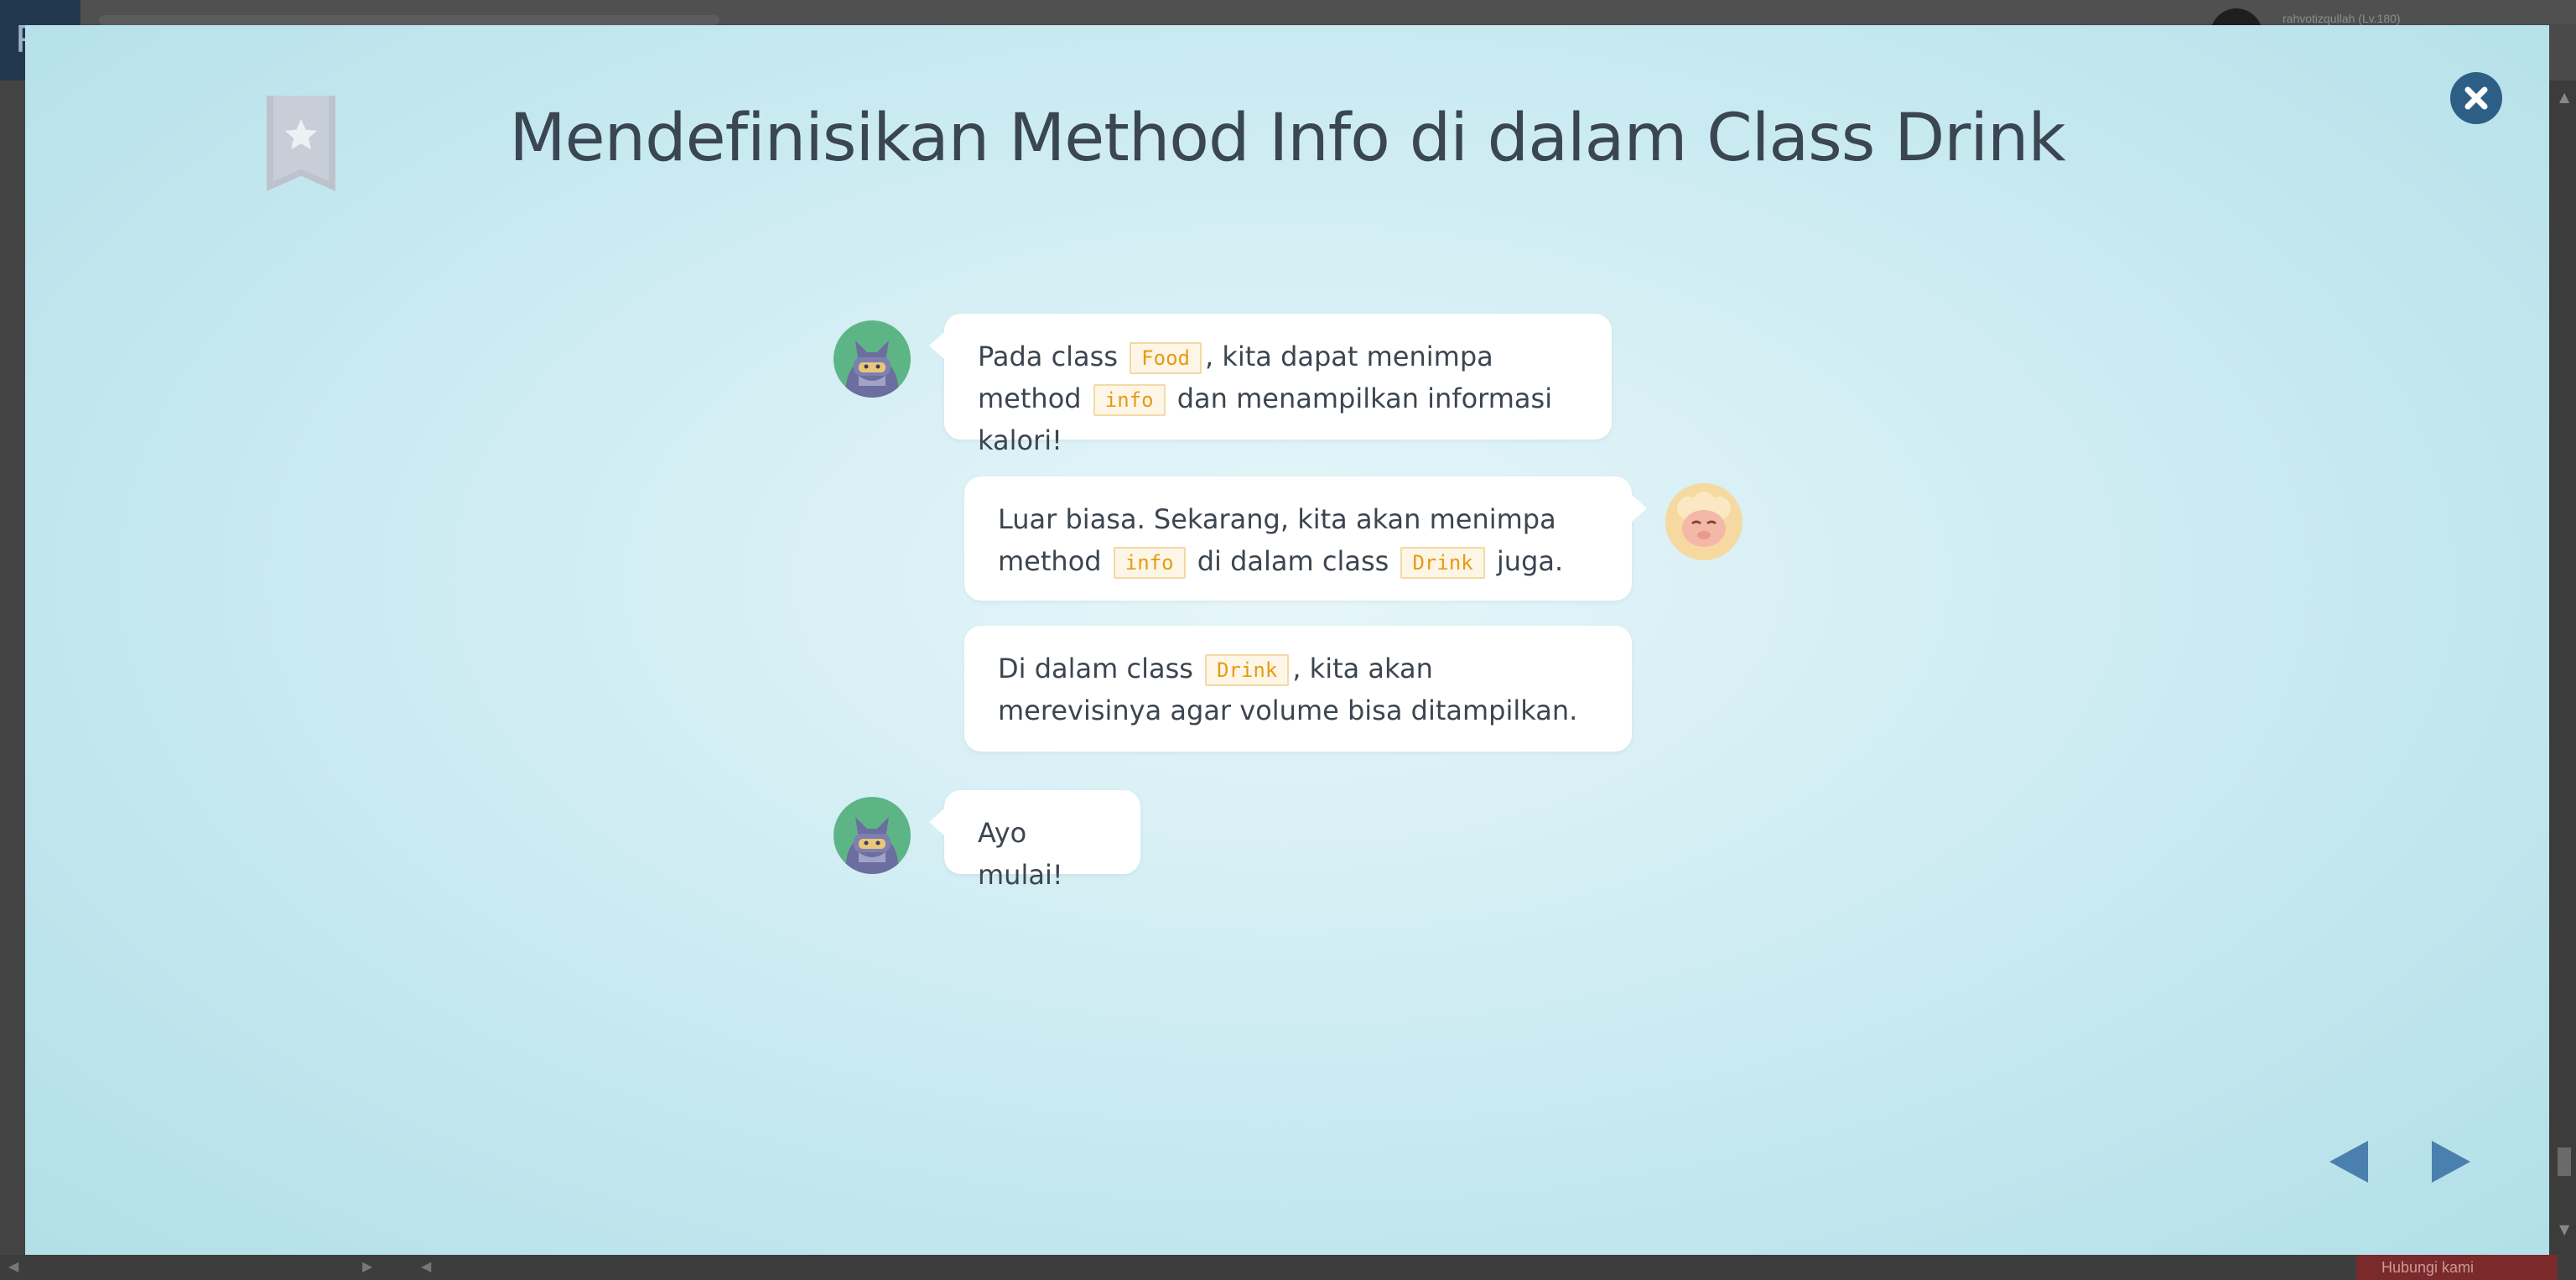 This screenshot has height=1280, width=2576. Describe the element at coordinates (1526, 561) in the screenshot. I see `message-text: juga.` at that location.